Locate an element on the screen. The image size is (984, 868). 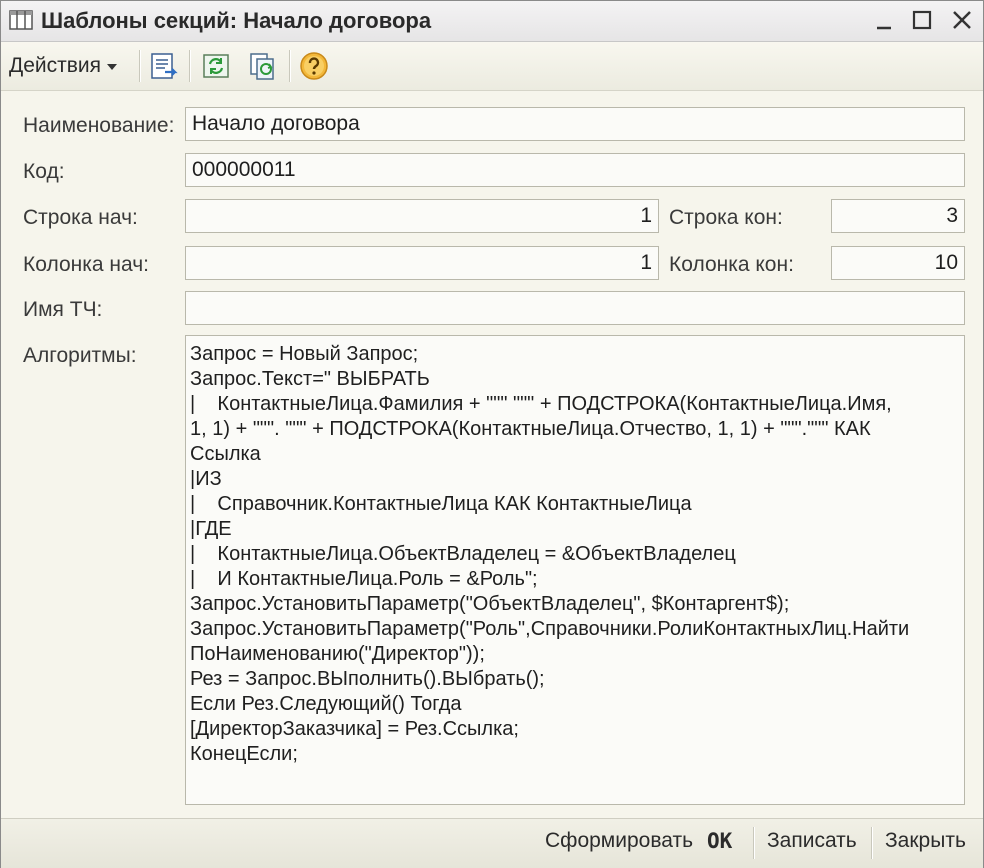
save-button: Записать is located at coordinates (812, 841).